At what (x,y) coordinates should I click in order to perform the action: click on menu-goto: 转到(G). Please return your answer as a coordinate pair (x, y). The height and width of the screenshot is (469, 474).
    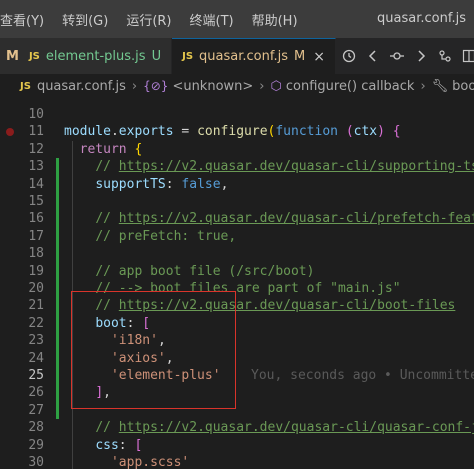
    Looking at the image, I should click on (85, 19).